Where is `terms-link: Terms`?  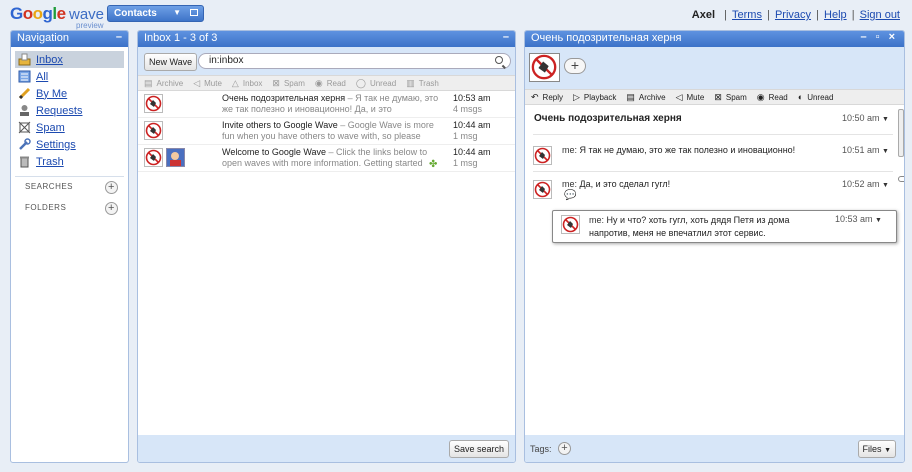 terms-link: Terms is located at coordinates (747, 15).